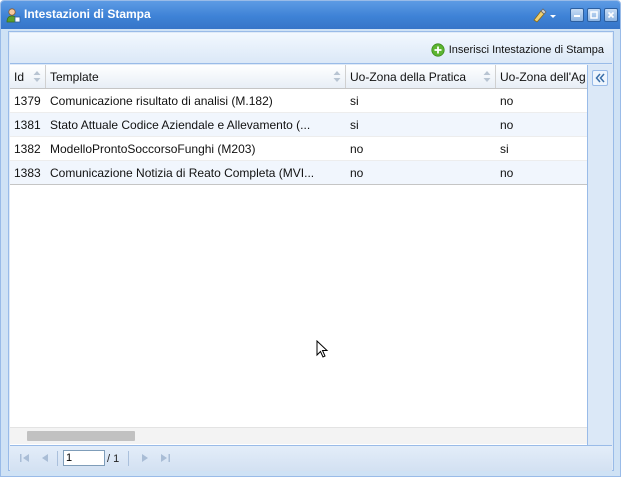 This screenshot has width=621, height=477. I want to click on mouse-cursor-icon, so click(322, 349).